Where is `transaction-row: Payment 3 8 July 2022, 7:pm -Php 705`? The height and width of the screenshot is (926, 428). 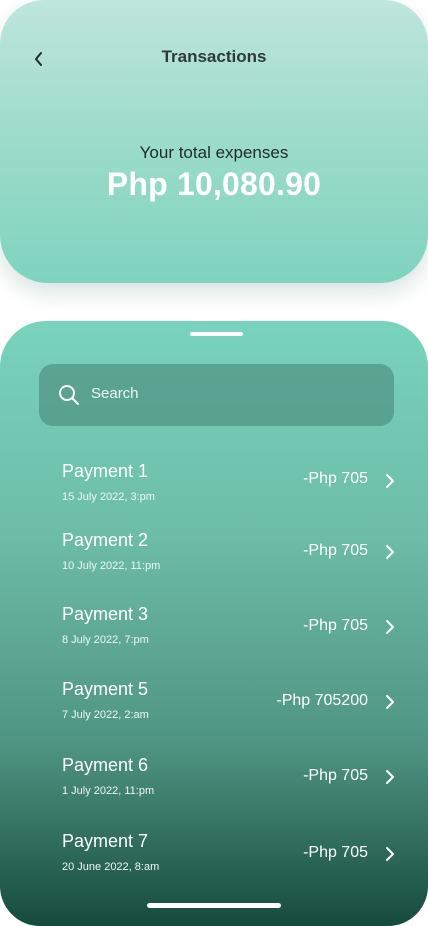
transaction-row: Payment 3 8 July 2022, 7:pm -Php 705 is located at coordinates (214, 634).